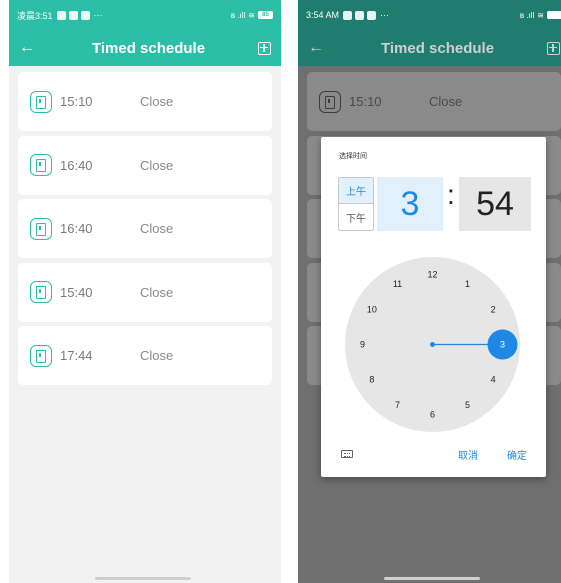 The width and height of the screenshot is (561, 583). Describe the element at coordinates (429, 15) in the screenshot. I see `status-bar: 3:54 AM ··· ʙ .ıll ≋` at that location.